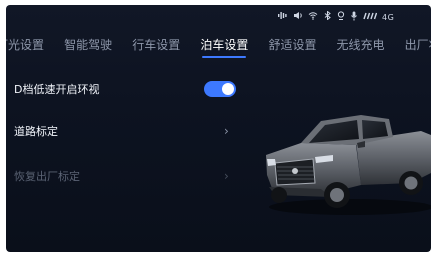 The height and width of the screenshot is (254, 437). I want to click on setting-label: 道路标定, so click(36, 131).